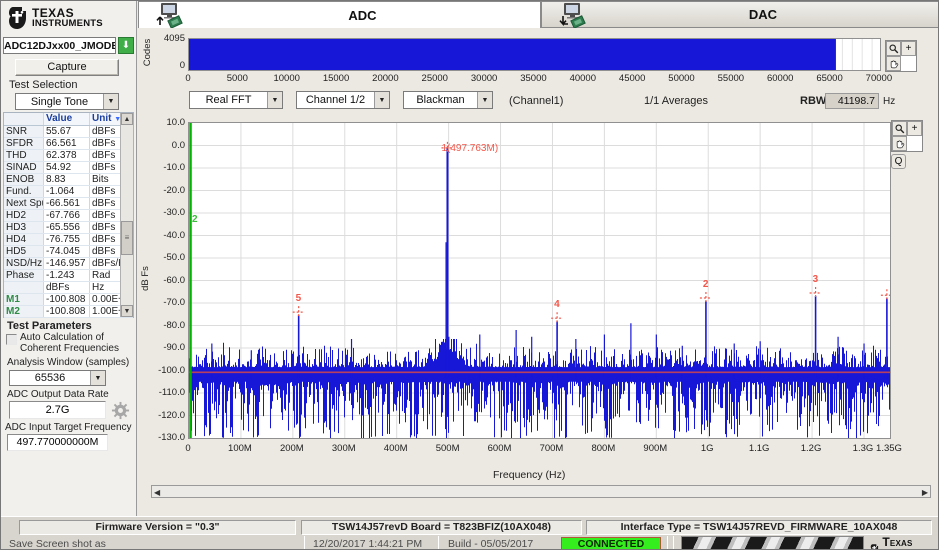  I want to click on tick-label: 1G, so click(707, 448).